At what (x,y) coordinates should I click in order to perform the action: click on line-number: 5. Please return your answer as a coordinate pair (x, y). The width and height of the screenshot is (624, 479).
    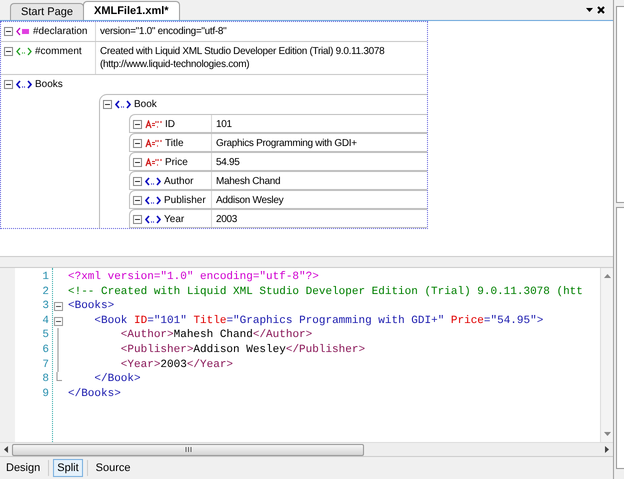
    Looking at the image, I should click on (45, 335).